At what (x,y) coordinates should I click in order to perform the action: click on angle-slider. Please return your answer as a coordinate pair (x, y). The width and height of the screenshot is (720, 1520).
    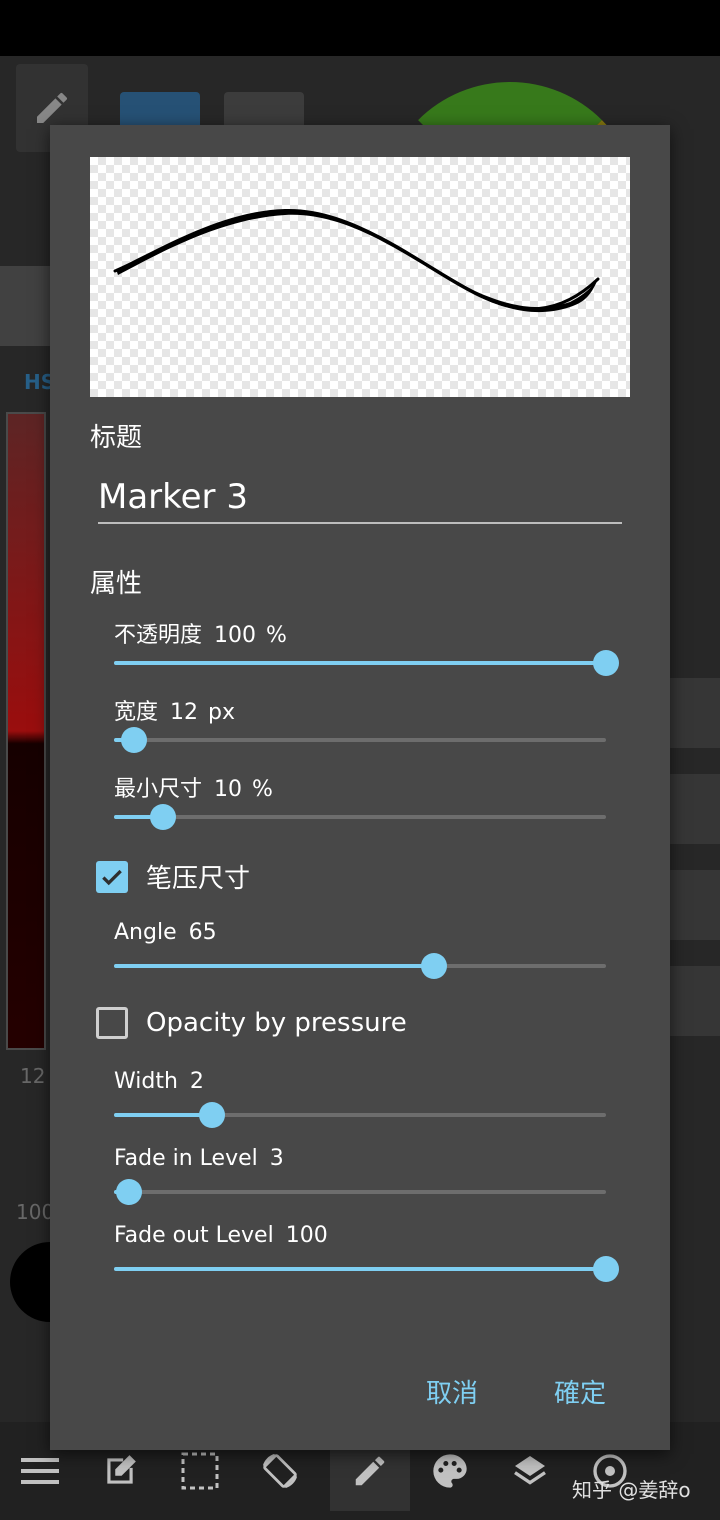
    Looking at the image, I should click on (360, 966).